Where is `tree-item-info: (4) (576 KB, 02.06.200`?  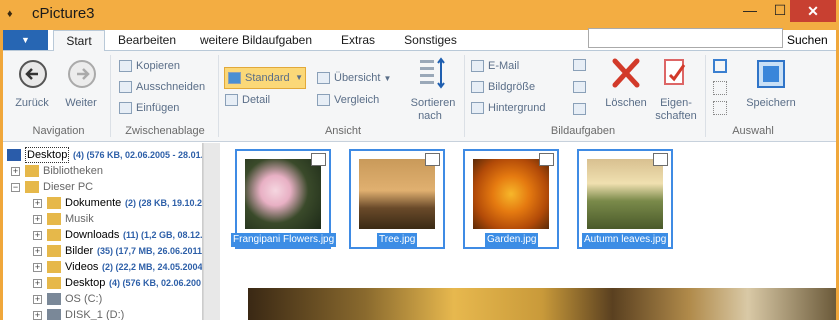 tree-item-info: (4) (576 KB, 02.06.200 is located at coordinates (155, 283).